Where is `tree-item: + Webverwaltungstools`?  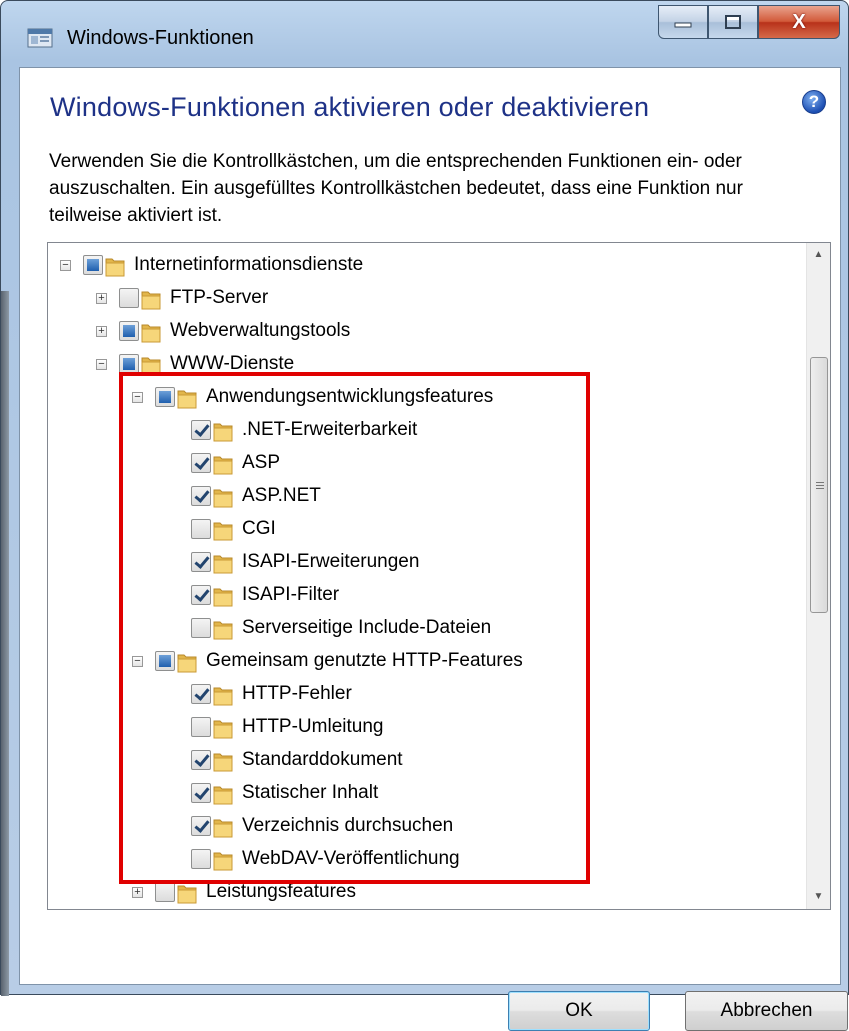
tree-item: + Webverwaltungstools is located at coordinates (428, 331).